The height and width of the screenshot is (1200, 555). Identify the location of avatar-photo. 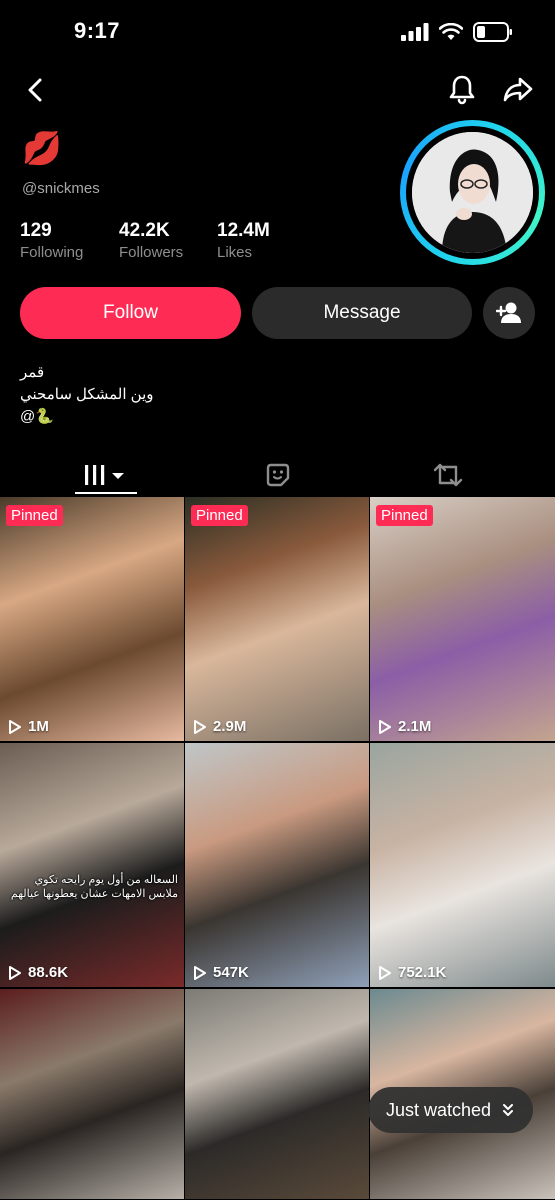
(472, 192).